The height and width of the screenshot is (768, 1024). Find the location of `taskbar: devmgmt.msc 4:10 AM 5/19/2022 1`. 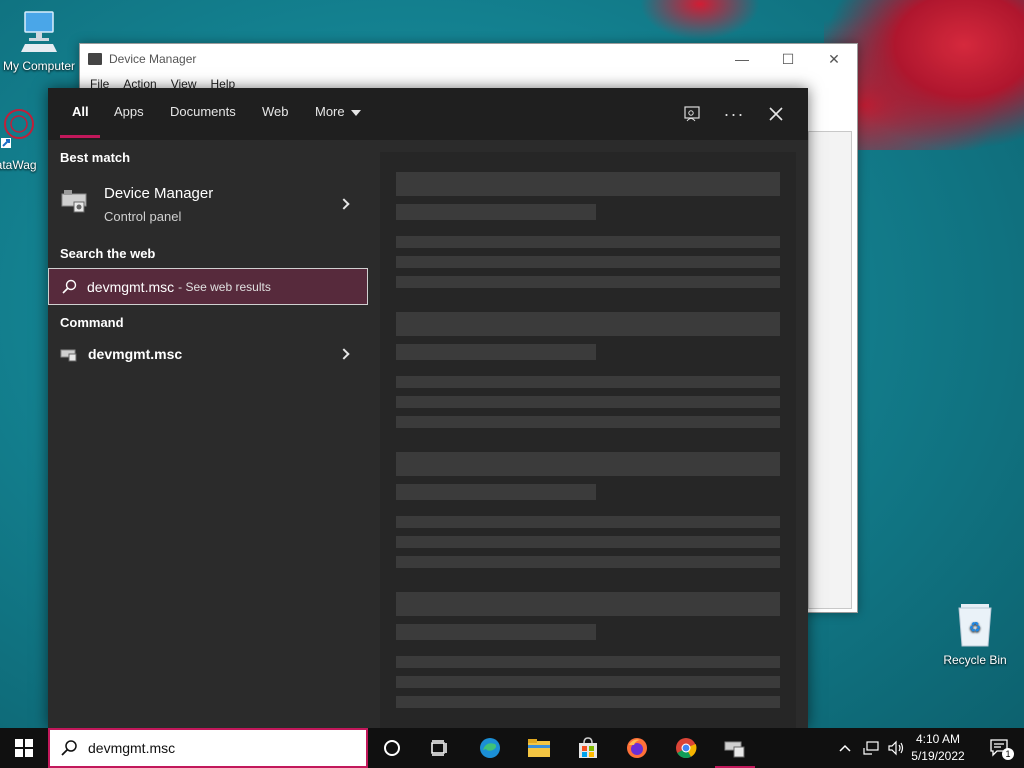

taskbar: devmgmt.msc 4:10 AM 5/19/2022 1 is located at coordinates (512, 748).